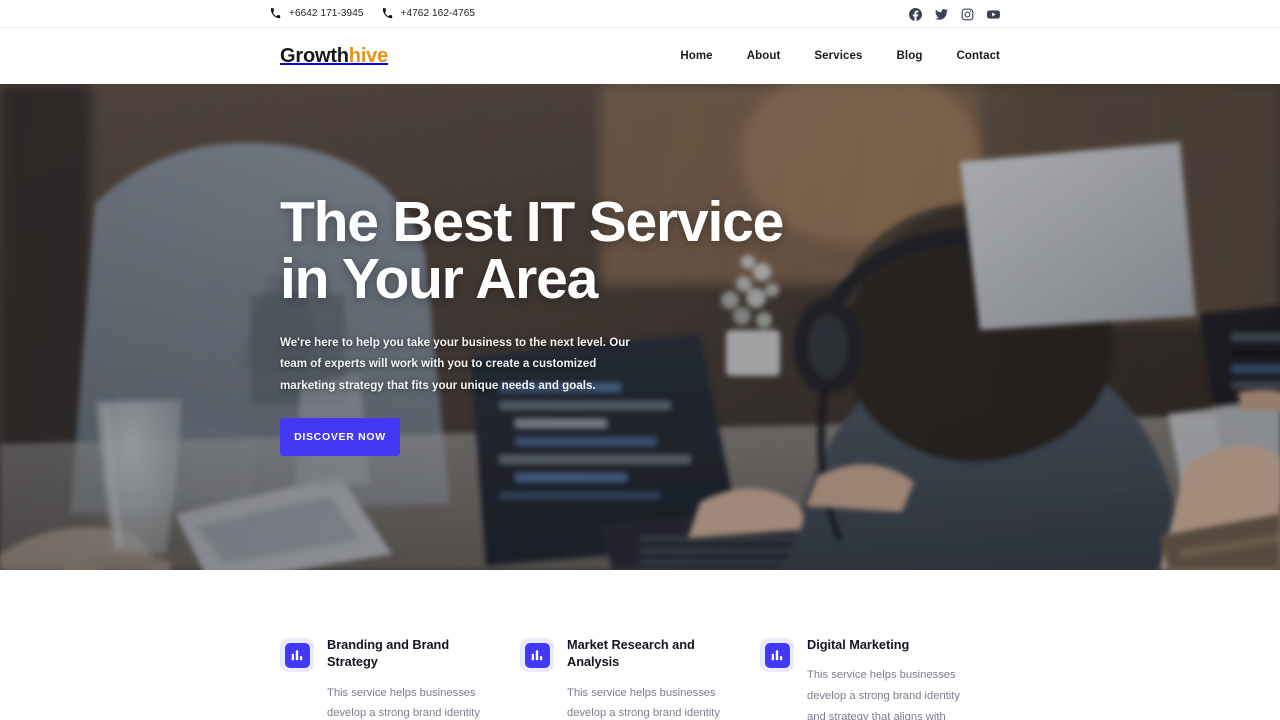 The width and height of the screenshot is (1280, 720). What do you see at coordinates (340, 437) in the screenshot?
I see `discover-now-button: DISCOVER NOW` at bounding box center [340, 437].